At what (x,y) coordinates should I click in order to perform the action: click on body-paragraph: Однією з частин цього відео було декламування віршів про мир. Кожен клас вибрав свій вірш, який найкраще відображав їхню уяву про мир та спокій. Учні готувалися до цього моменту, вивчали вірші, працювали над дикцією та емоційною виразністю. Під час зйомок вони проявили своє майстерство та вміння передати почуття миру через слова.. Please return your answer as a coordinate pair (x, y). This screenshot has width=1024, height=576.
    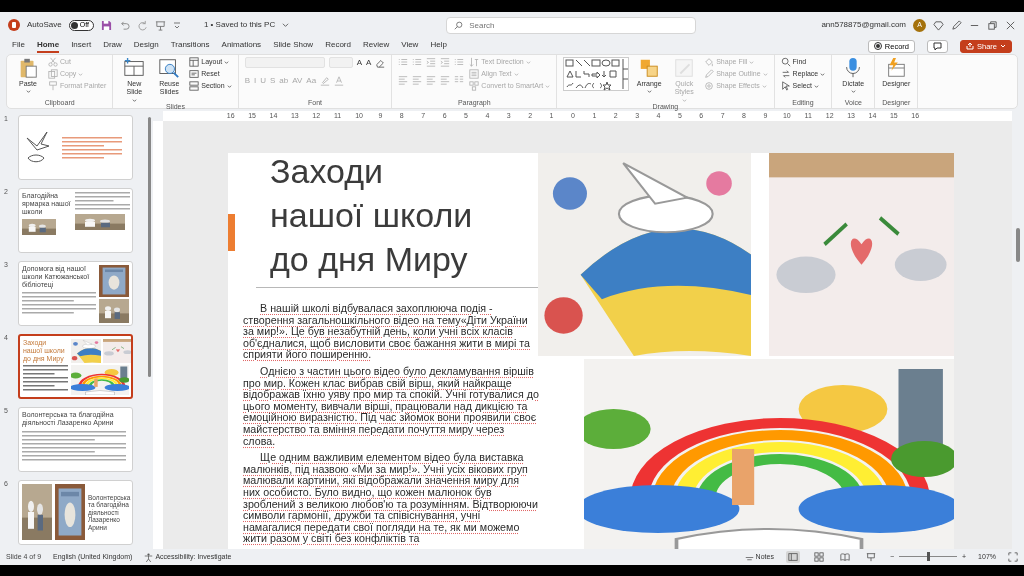
    Looking at the image, I should click on (391, 406).